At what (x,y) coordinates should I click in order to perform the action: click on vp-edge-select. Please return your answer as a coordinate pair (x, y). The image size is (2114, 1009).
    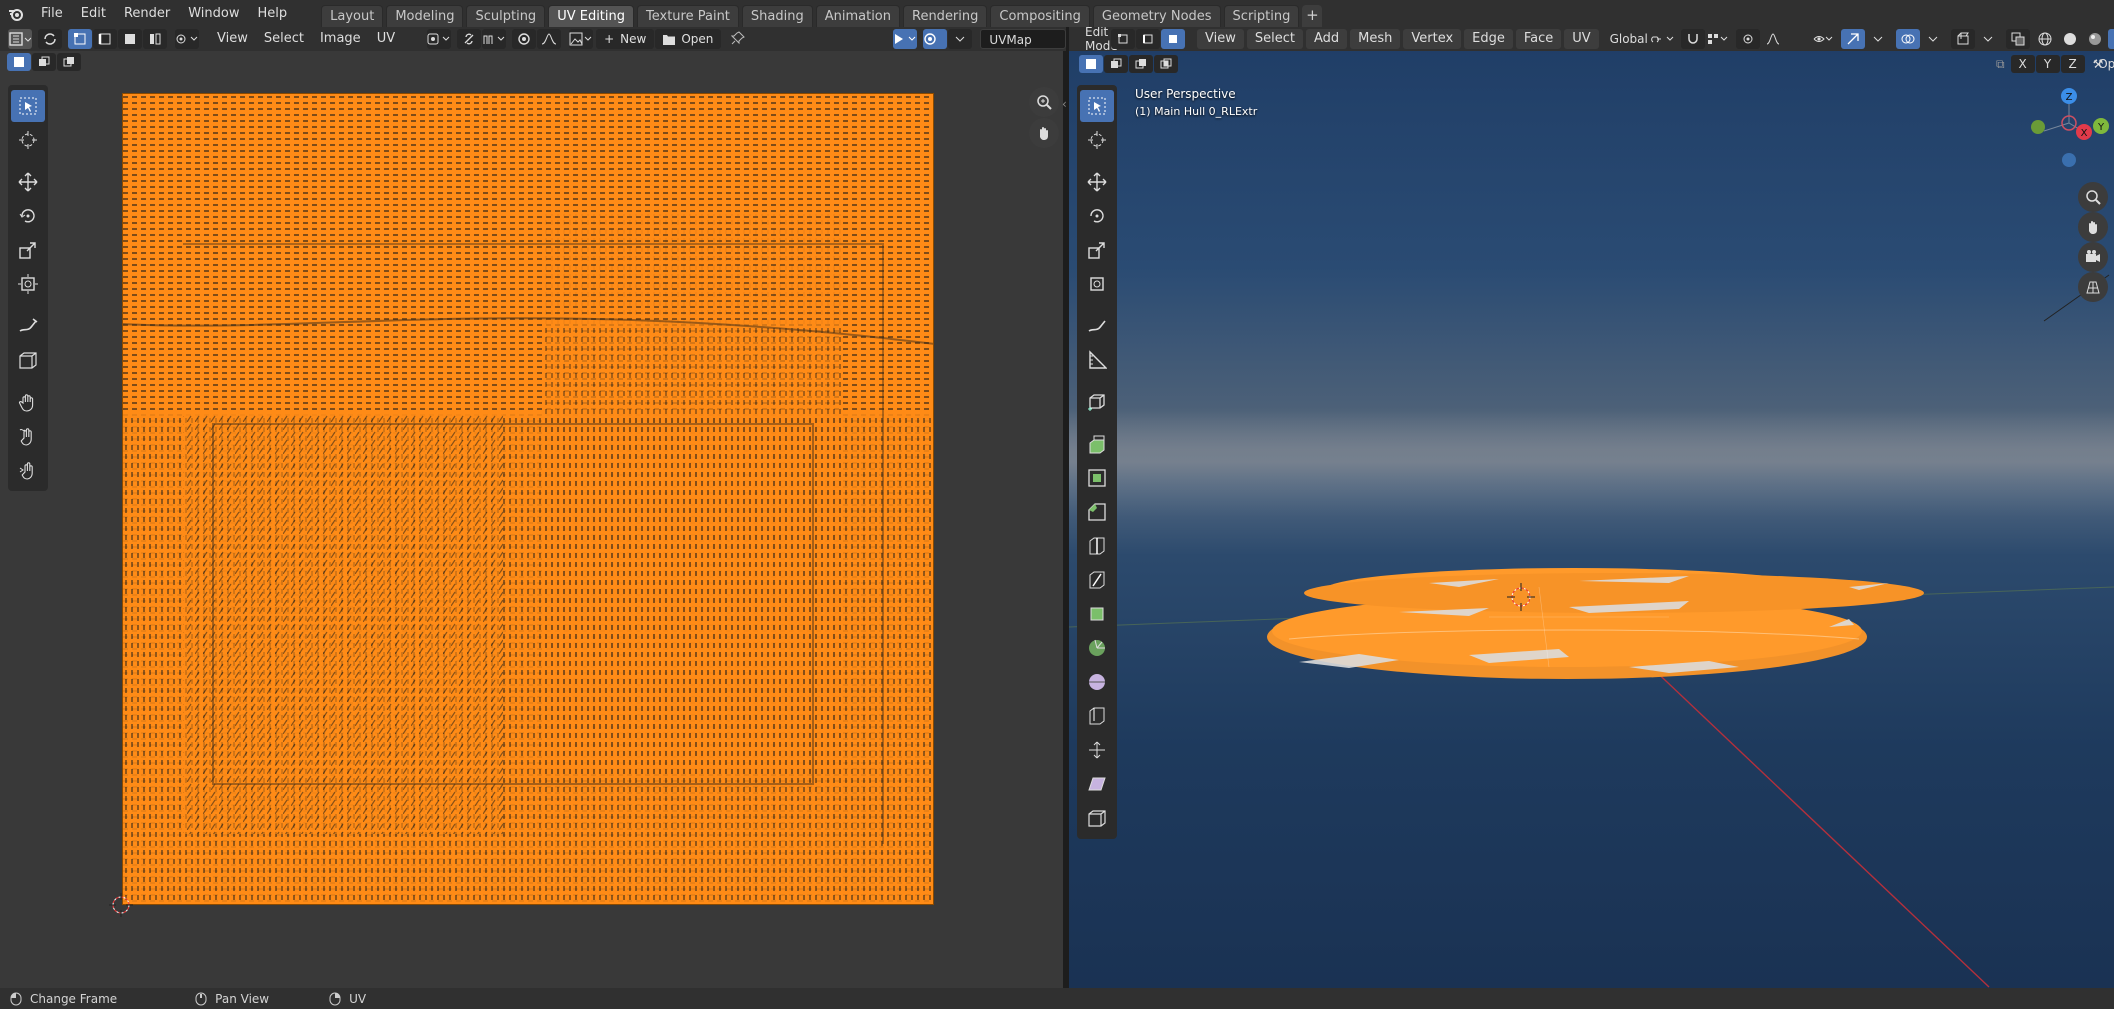
    Looking at the image, I should click on (1148, 39).